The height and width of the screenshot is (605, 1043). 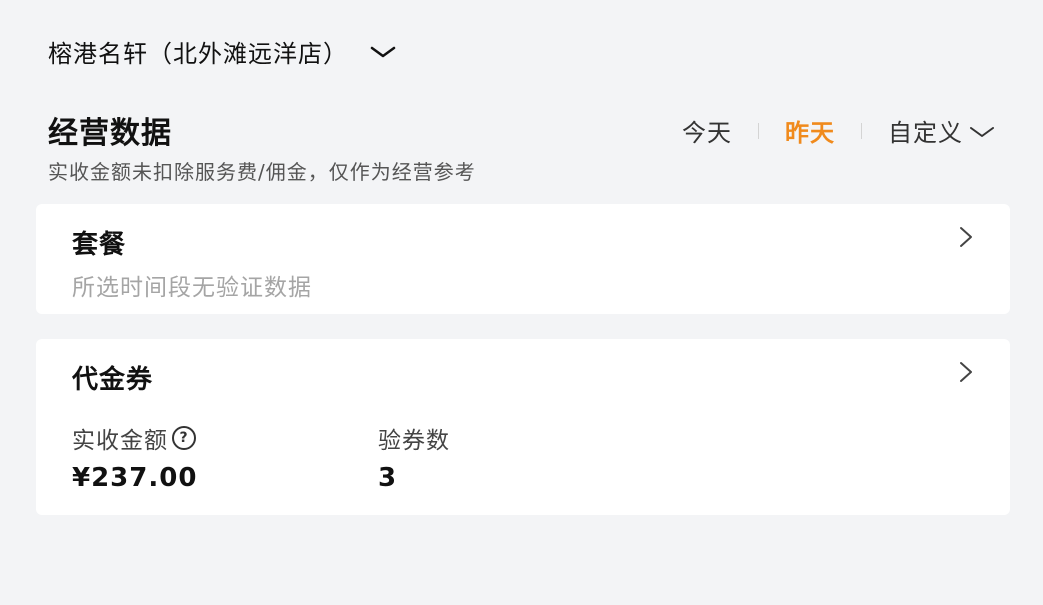 What do you see at coordinates (184, 438) in the screenshot?
I see `question-circle-icon: ?` at bounding box center [184, 438].